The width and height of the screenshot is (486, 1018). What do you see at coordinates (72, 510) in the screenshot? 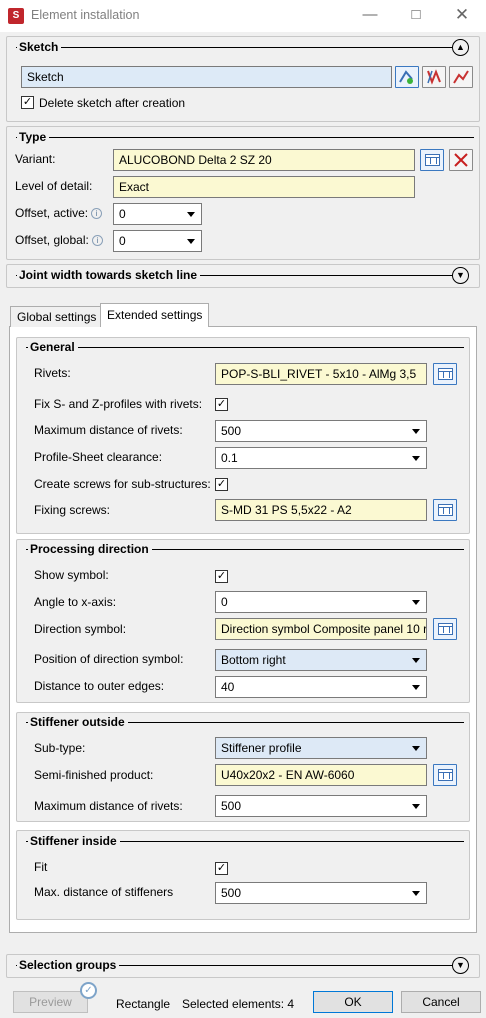
I see `fixing-screws-label: Fixing screws:` at bounding box center [72, 510].